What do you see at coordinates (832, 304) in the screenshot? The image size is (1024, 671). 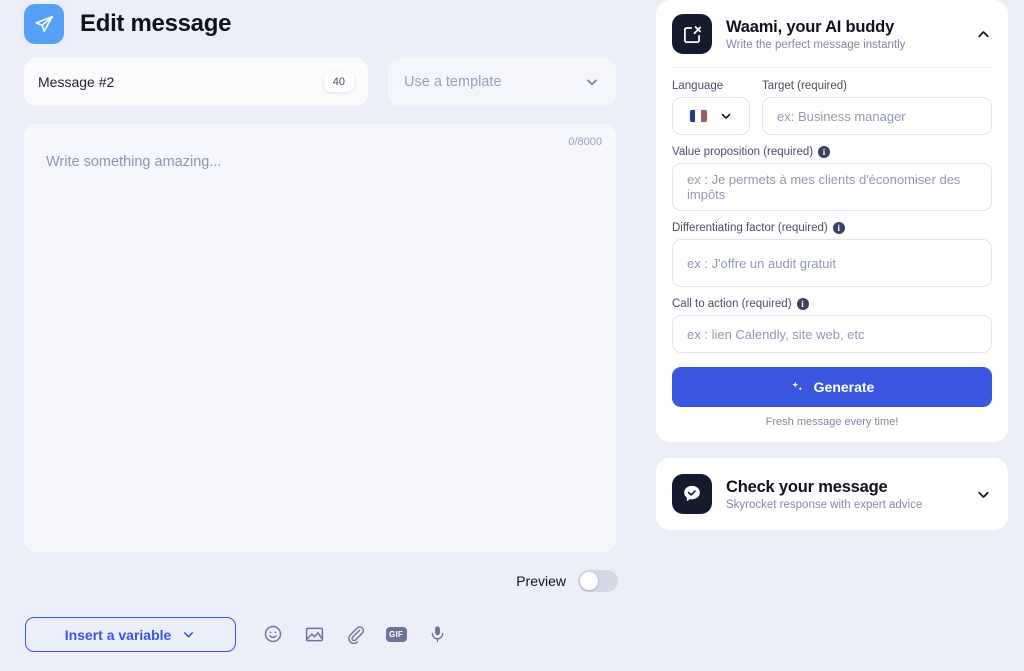 I see `call-to-action-label: Call to action (required) i` at bounding box center [832, 304].